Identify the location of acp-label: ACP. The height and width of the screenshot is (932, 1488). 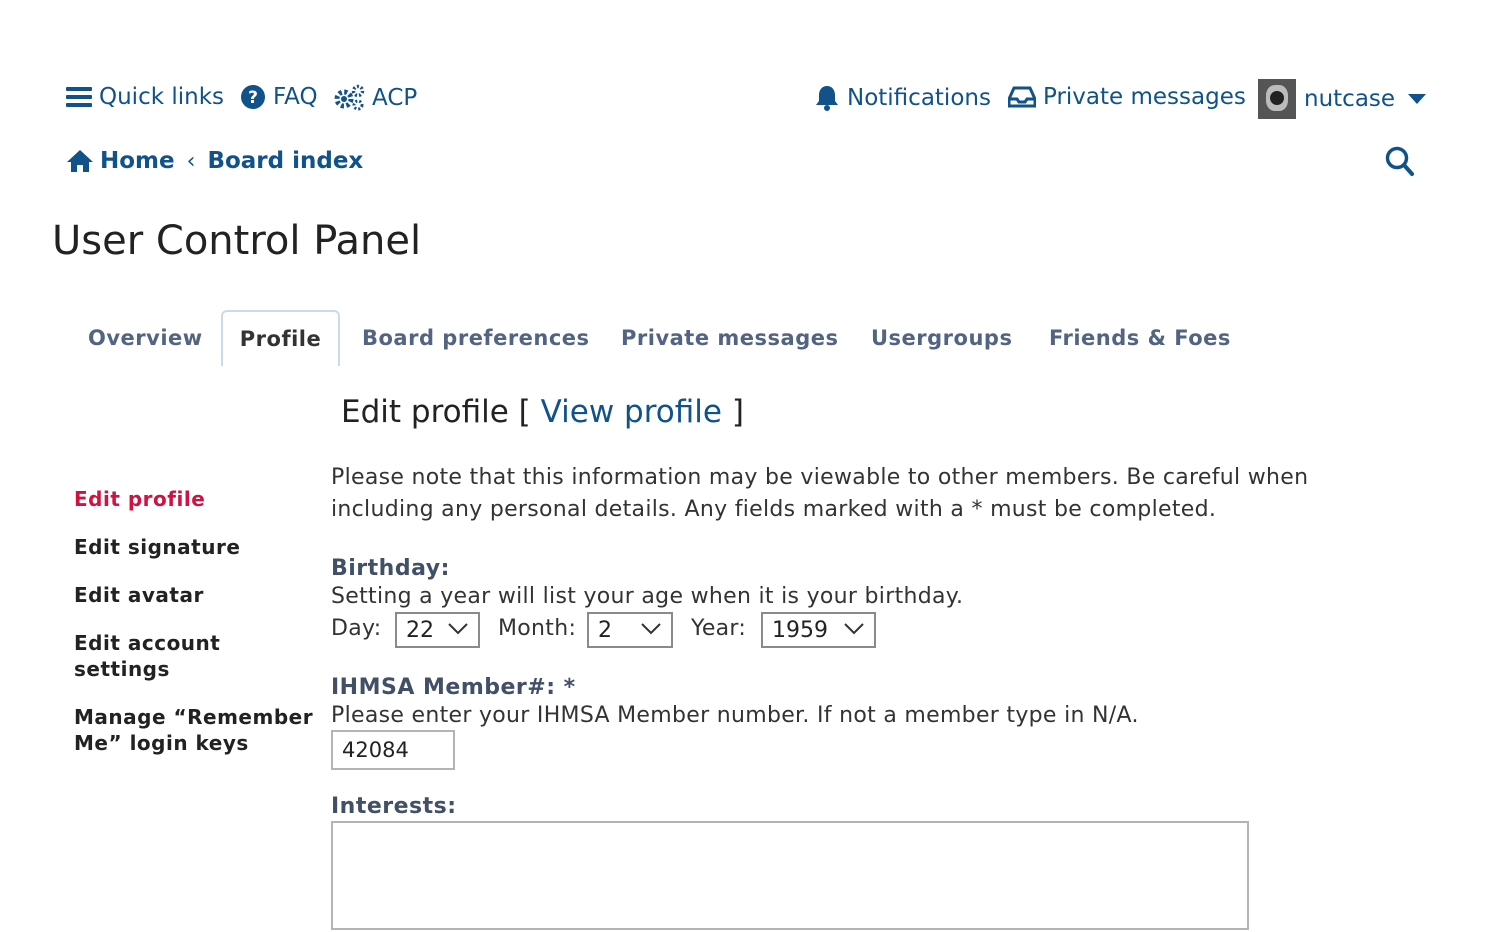
(395, 98).